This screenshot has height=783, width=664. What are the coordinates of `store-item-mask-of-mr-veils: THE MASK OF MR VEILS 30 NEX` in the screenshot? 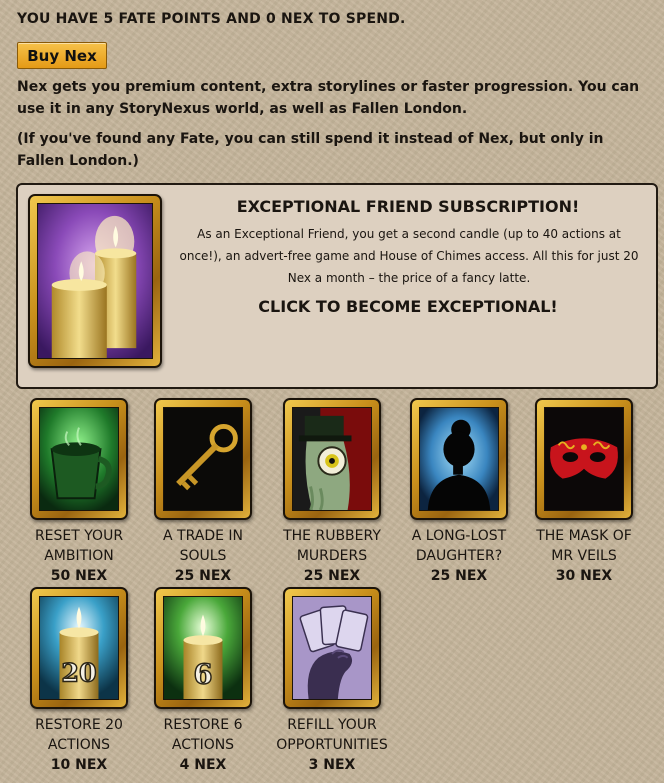 It's located at (584, 492).